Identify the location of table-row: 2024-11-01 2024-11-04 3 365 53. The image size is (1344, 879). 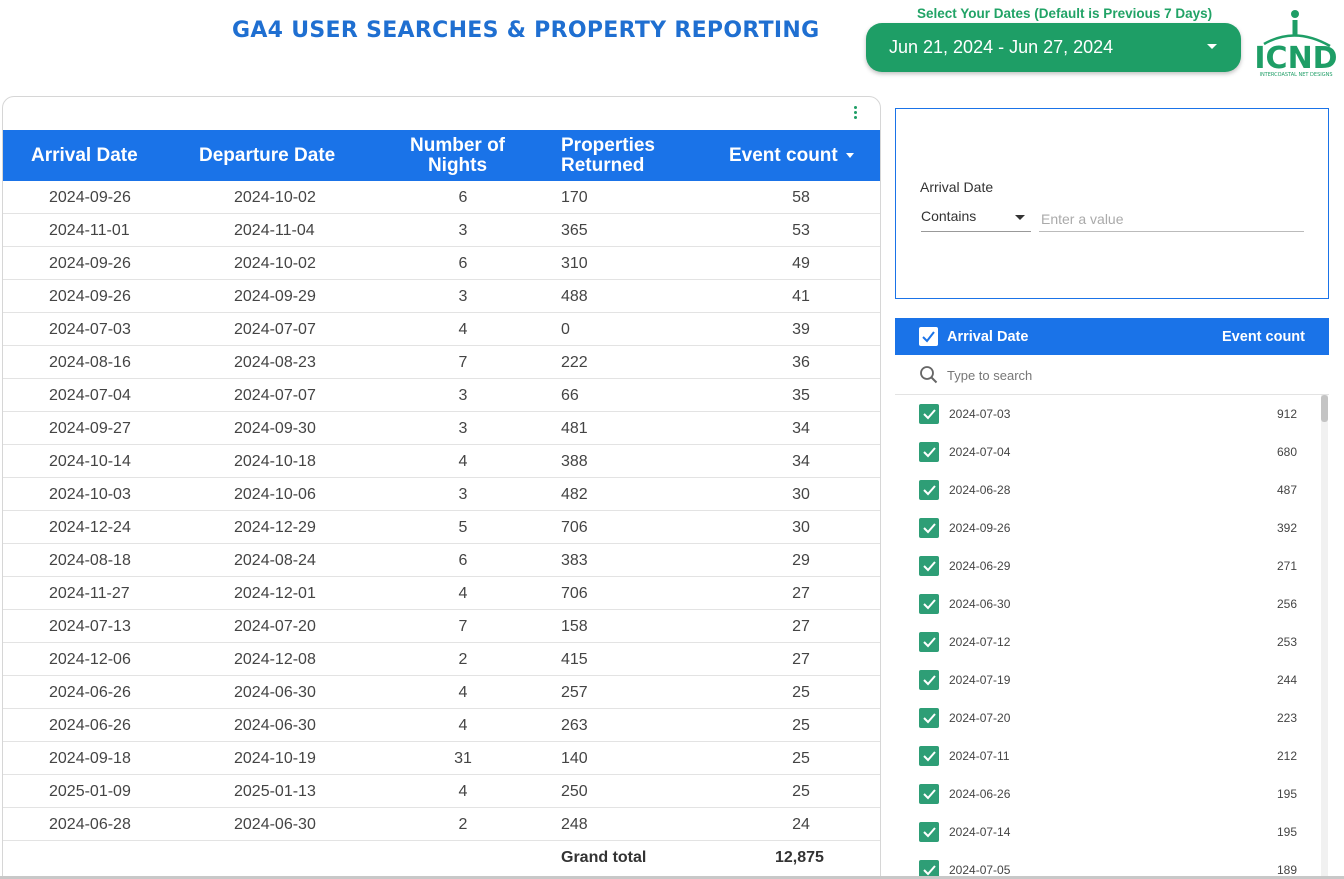
(441, 230).